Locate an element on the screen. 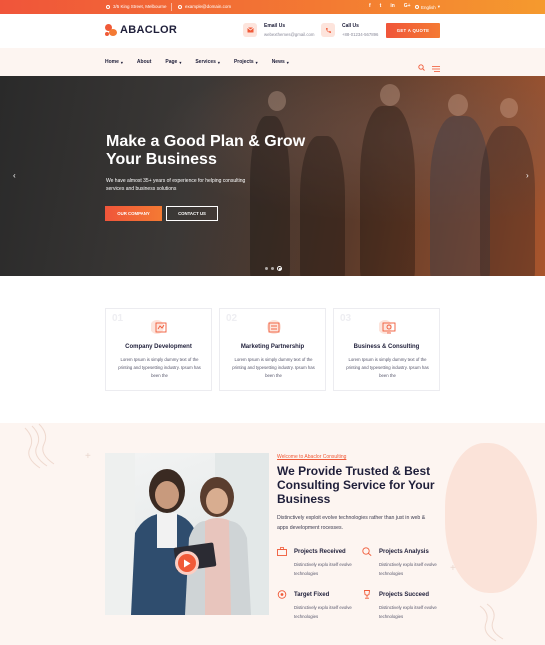  service-title: Marketing Partnership is located at coordinates (272, 347).